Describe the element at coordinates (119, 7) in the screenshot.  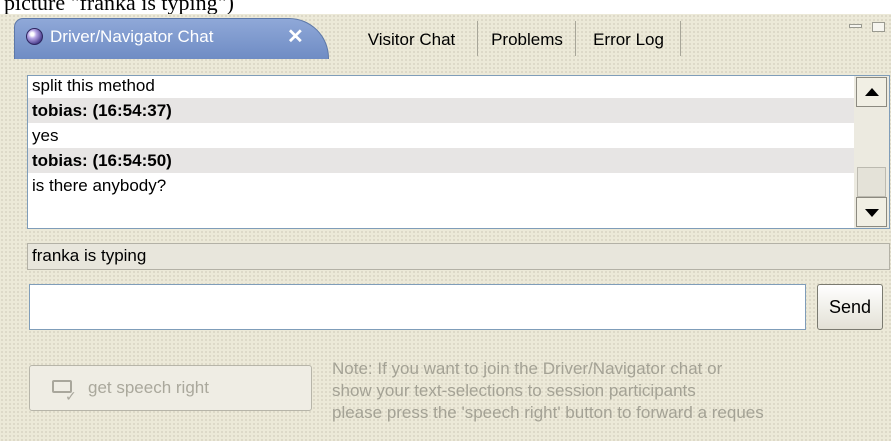
I see `caption-text: picture "franka is typing")` at that location.